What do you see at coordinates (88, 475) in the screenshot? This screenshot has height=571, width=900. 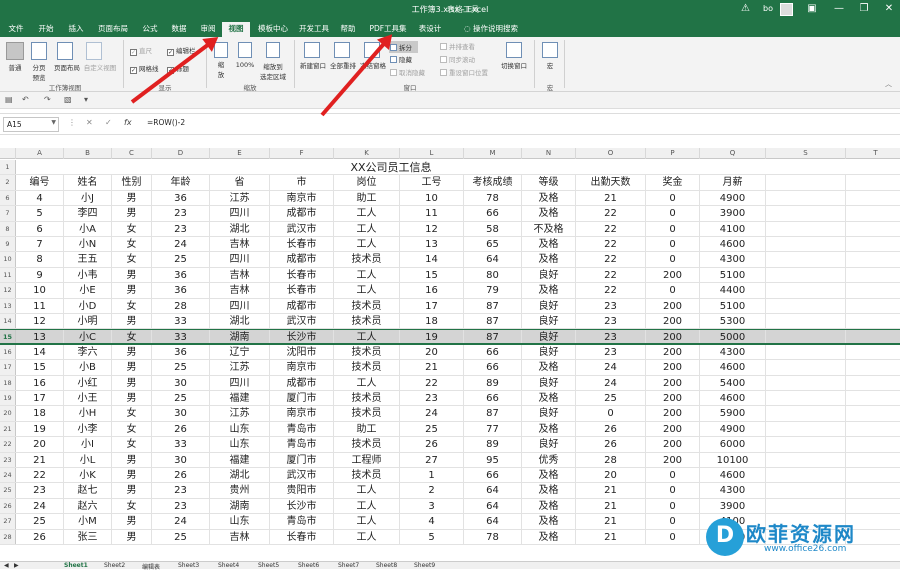 I see `table-cell: 小K` at bounding box center [88, 475].